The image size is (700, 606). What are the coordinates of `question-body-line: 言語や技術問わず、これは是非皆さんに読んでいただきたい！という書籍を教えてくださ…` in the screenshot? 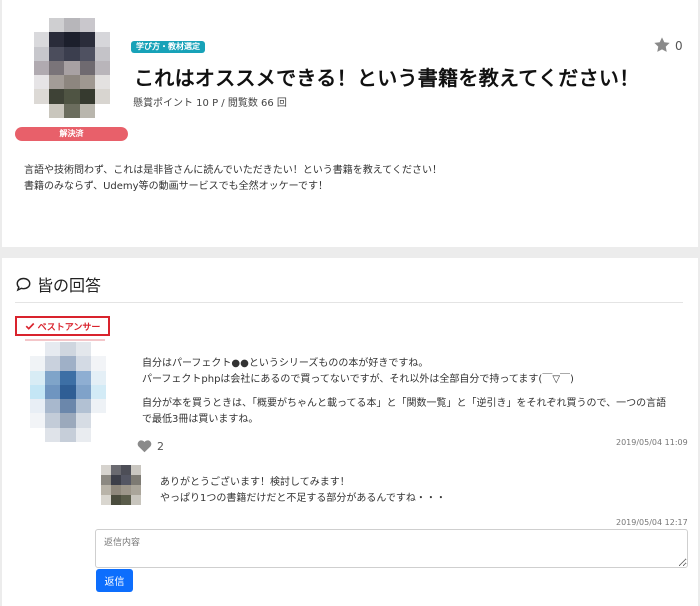 It's located at (233, 170).